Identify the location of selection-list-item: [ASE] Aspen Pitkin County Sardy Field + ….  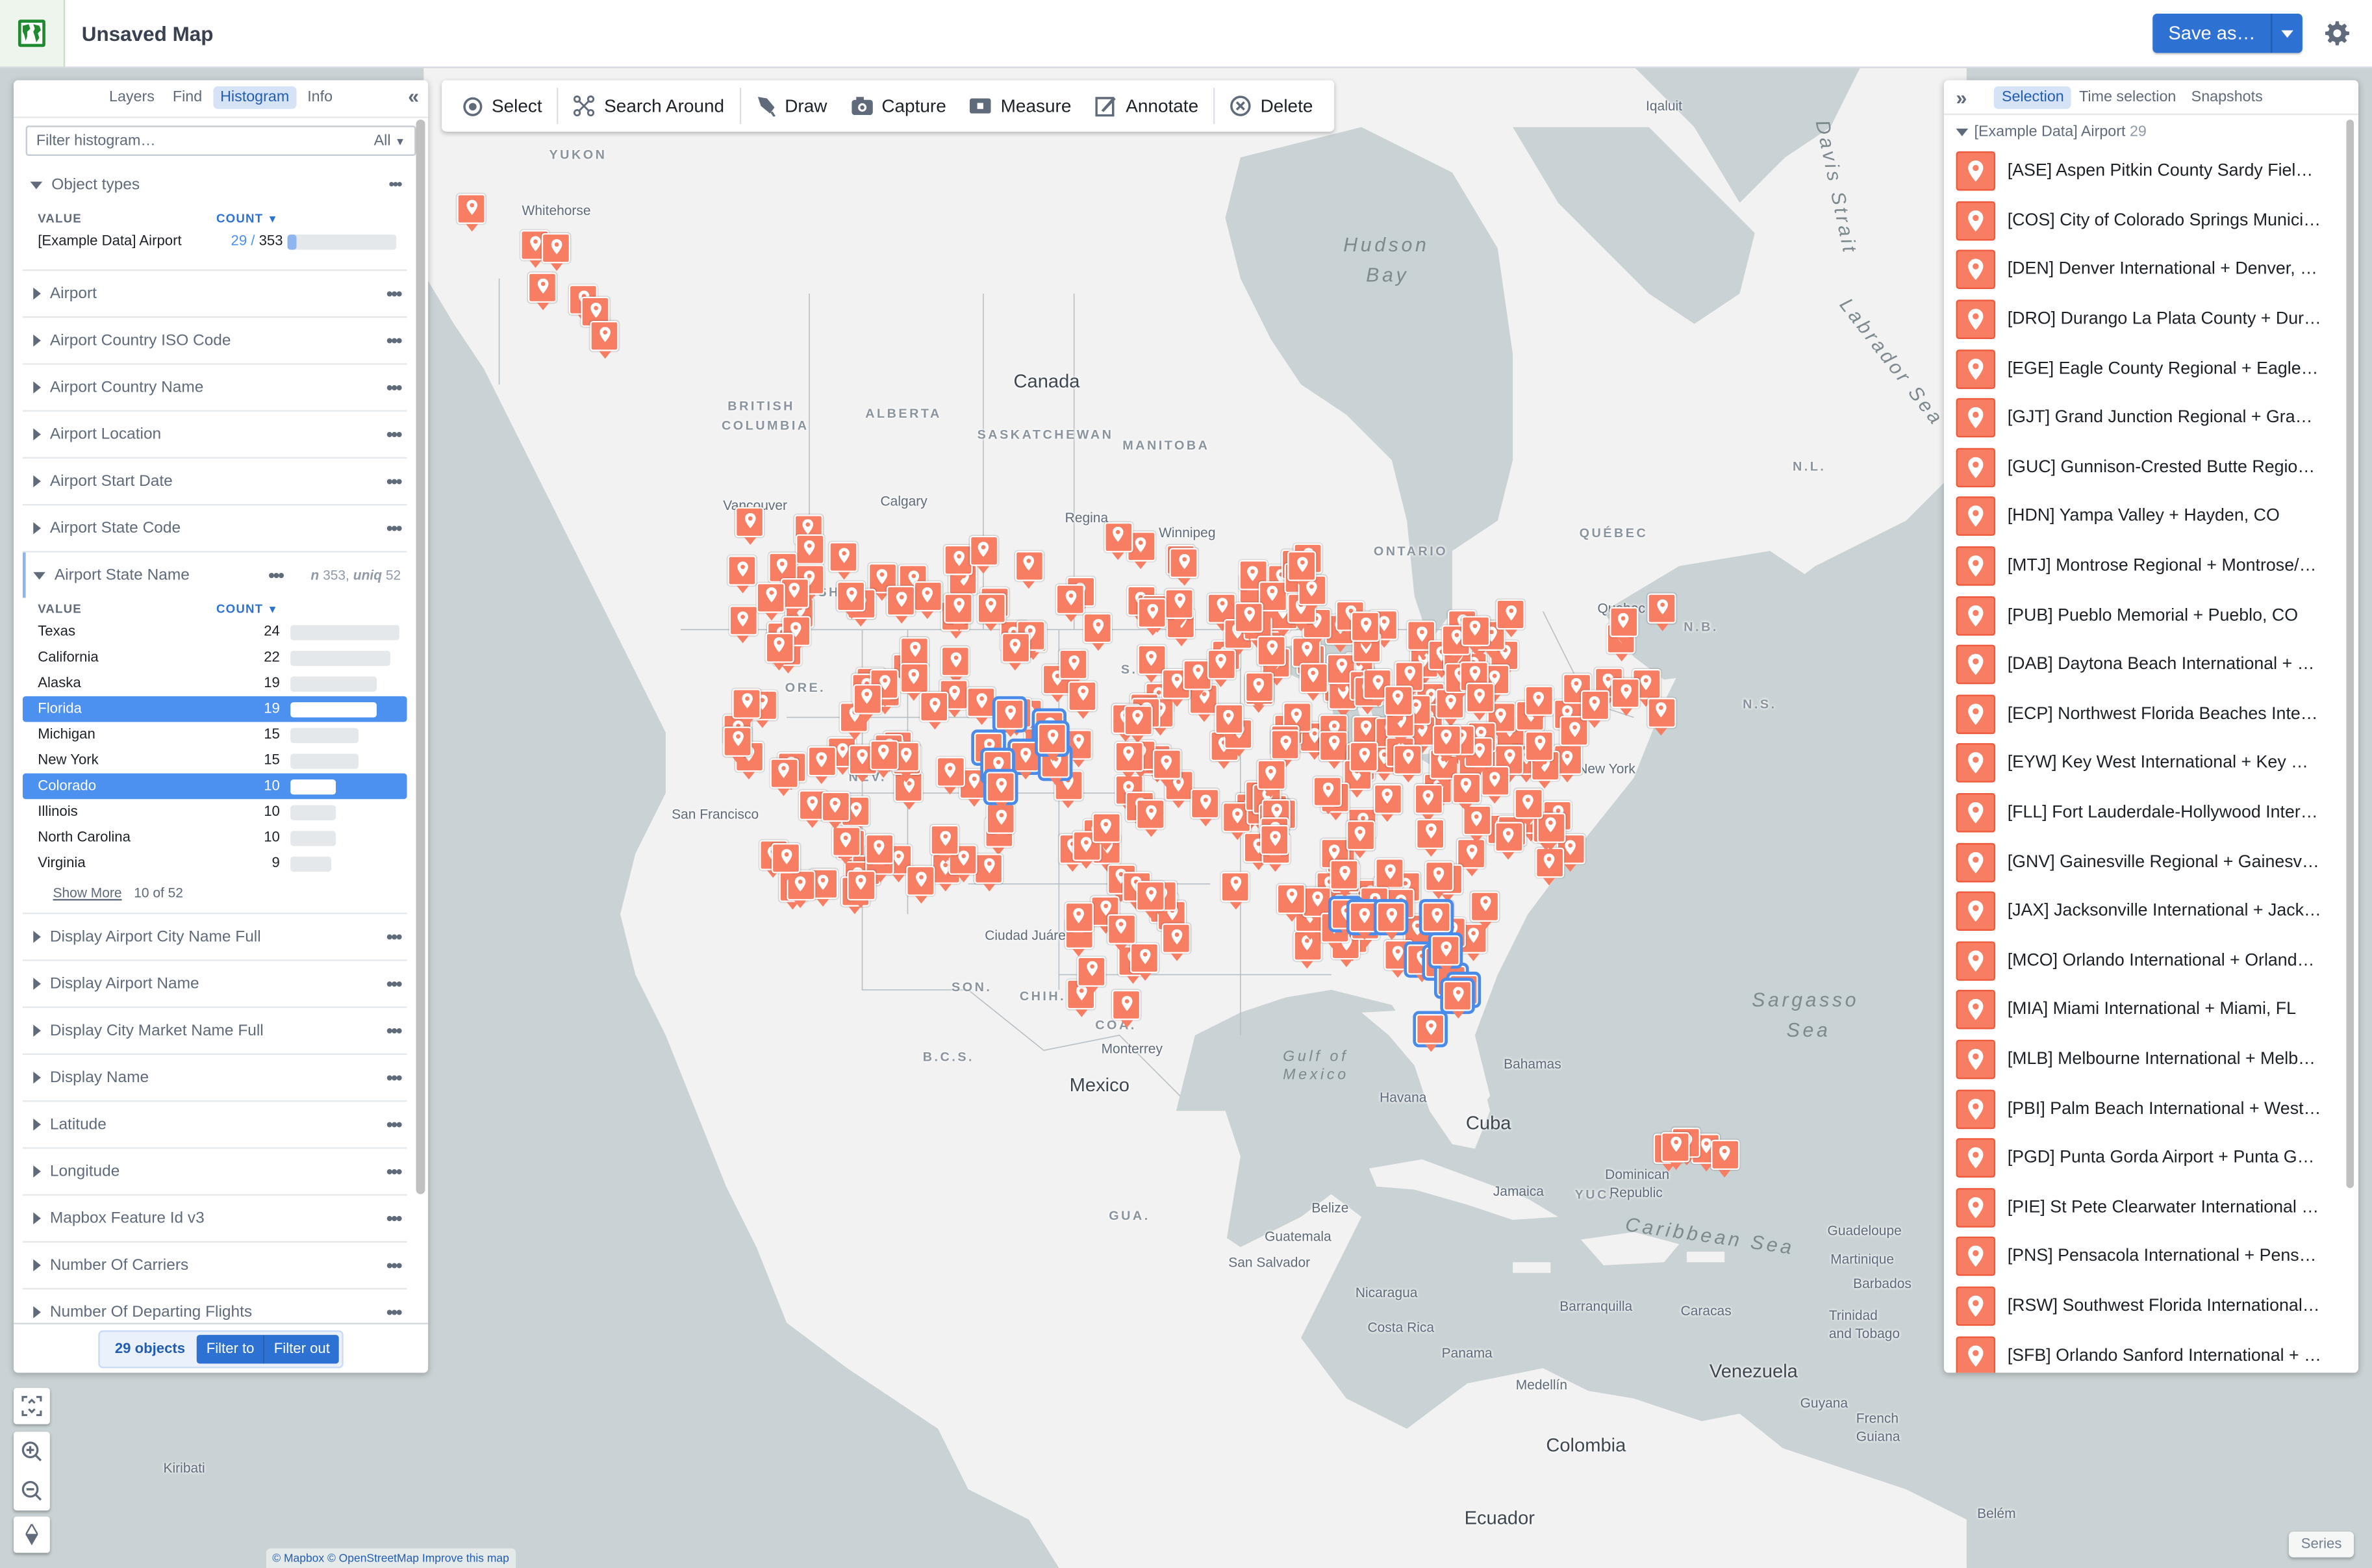
(2151, 171).